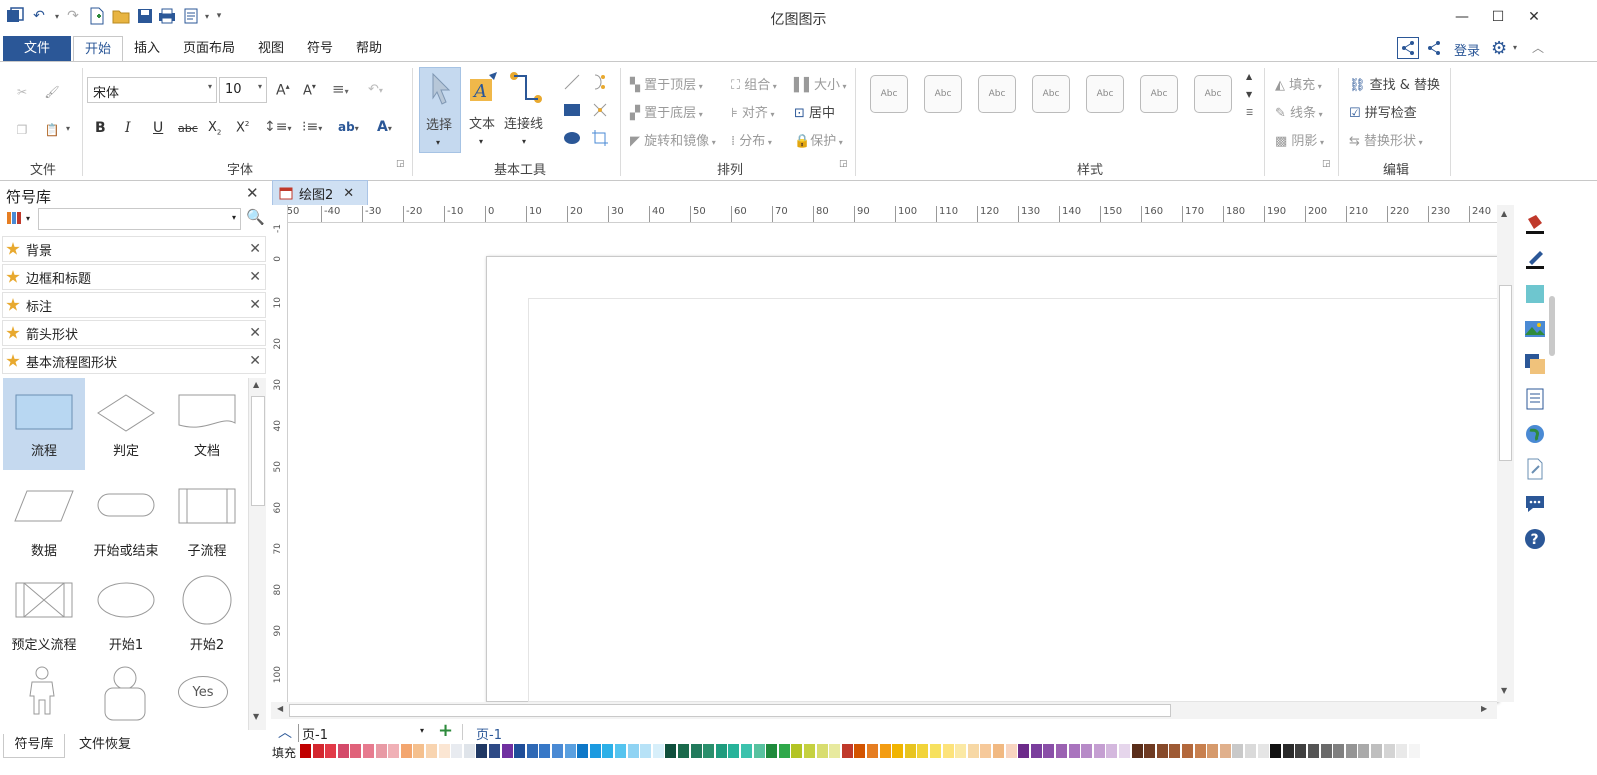 Image resolution: width=1597 pixels, height=775 pixels. Describe the element at coordinates (209, 49) in the screenshot. I see `tab-page-layout: 页面布局` at that location.